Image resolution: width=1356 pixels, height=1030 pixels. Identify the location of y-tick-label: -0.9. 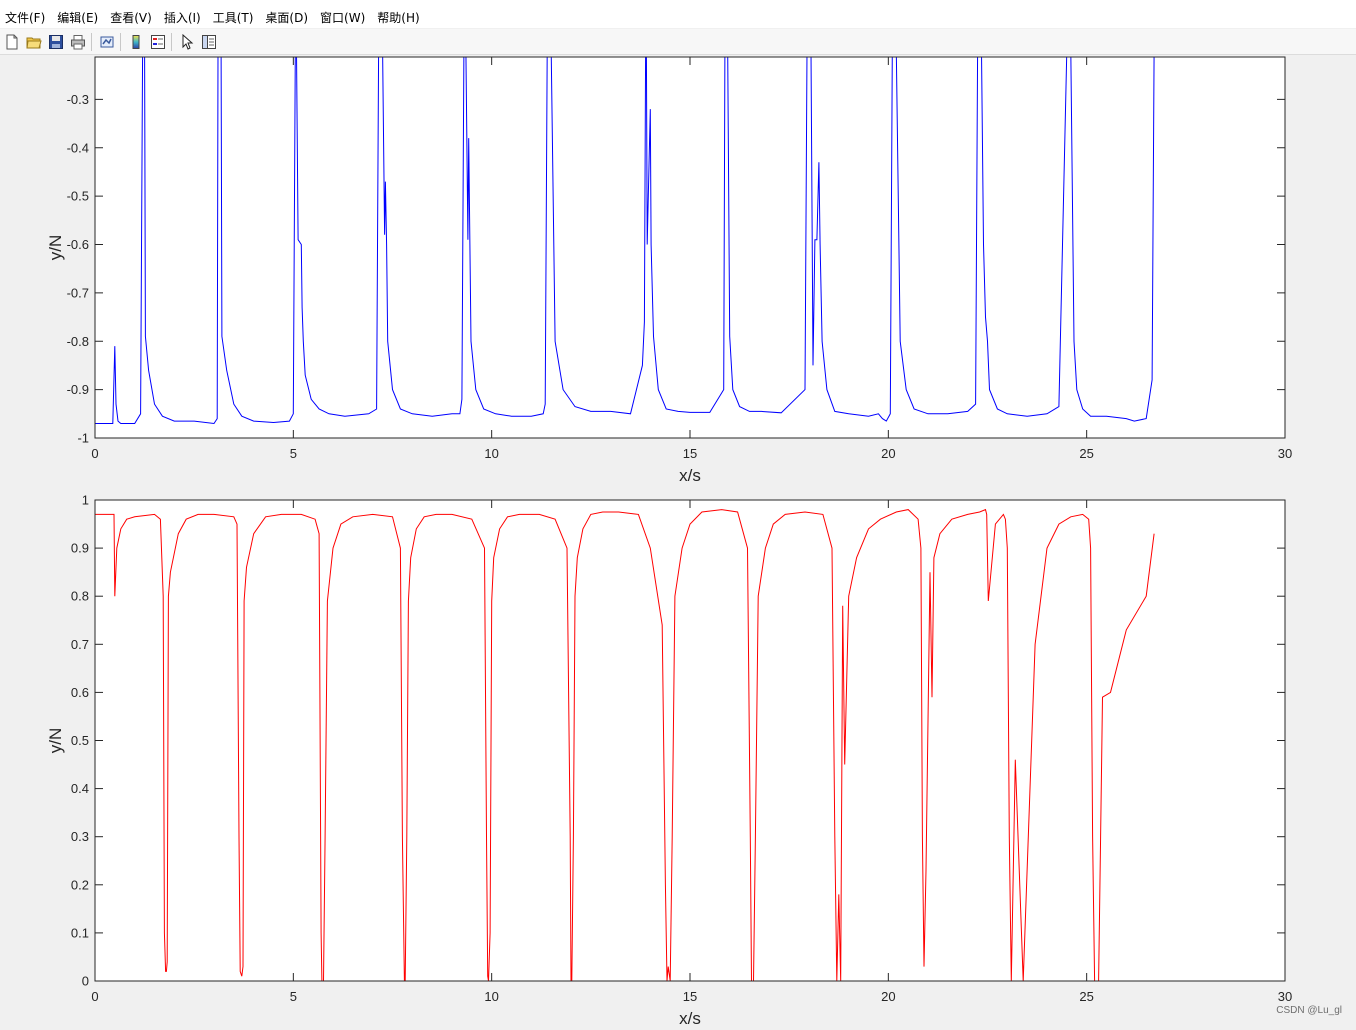
(78, 389).